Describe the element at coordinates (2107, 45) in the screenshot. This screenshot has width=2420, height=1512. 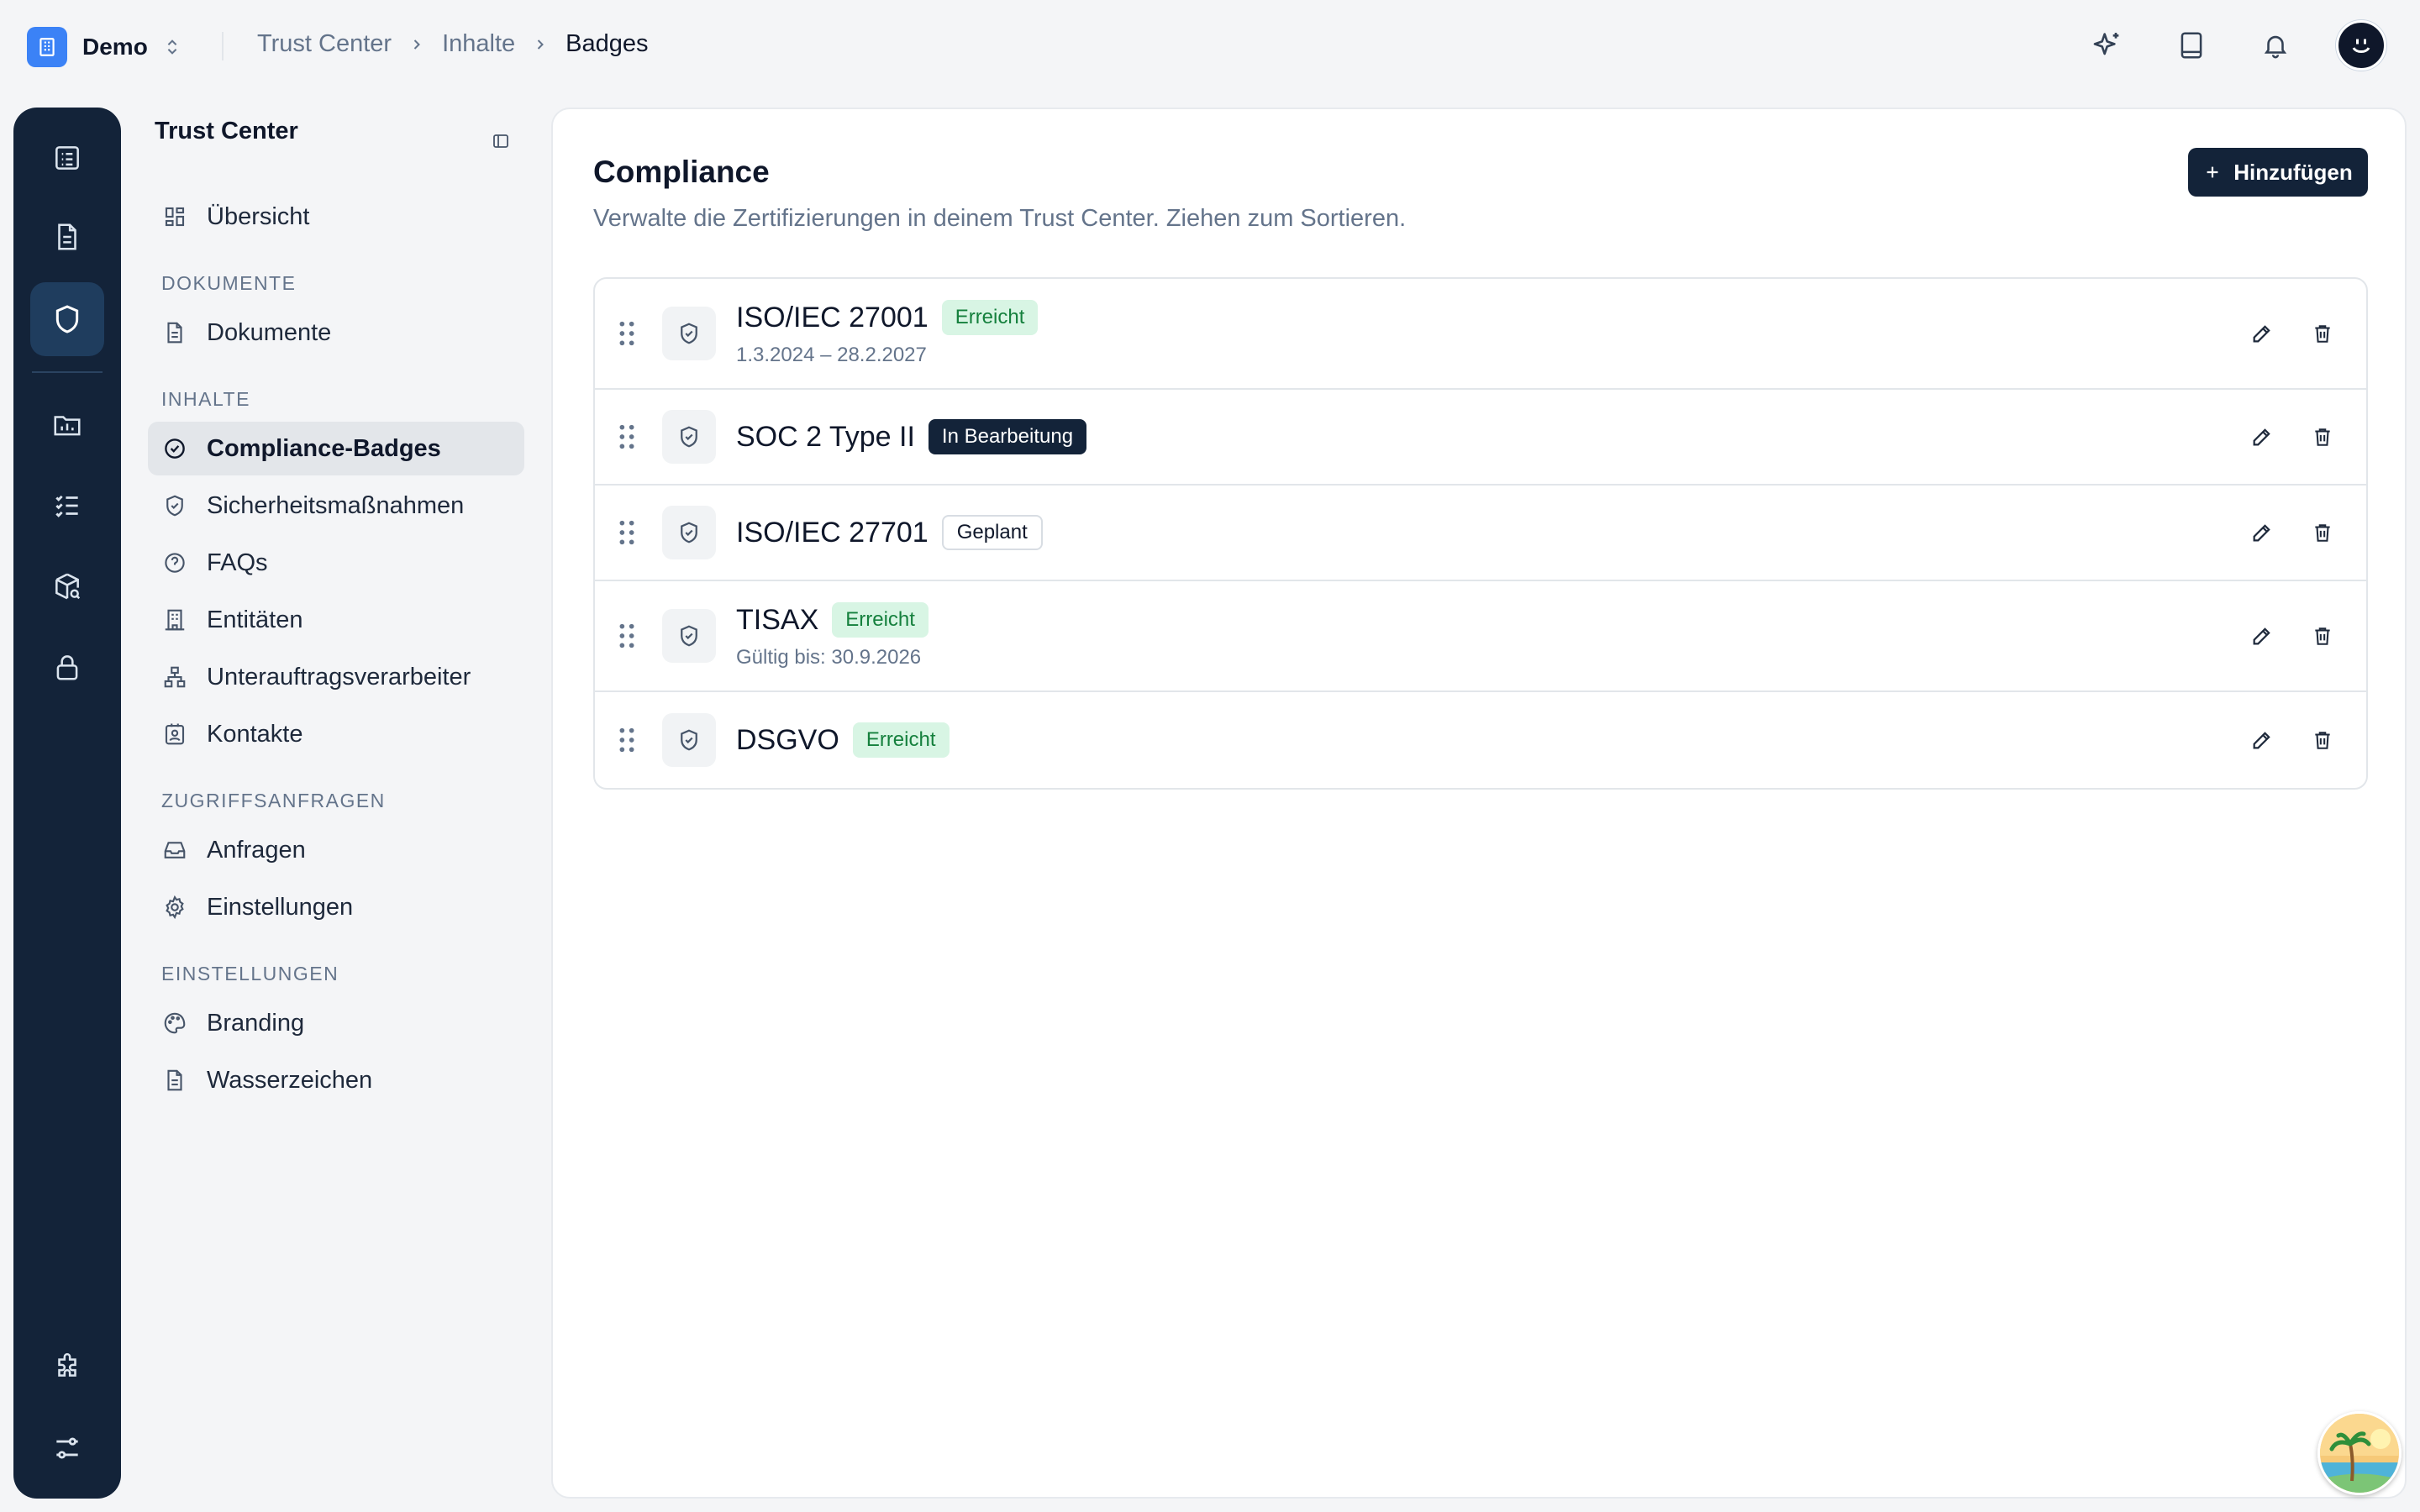
I see `sparkles-icon` at that location.